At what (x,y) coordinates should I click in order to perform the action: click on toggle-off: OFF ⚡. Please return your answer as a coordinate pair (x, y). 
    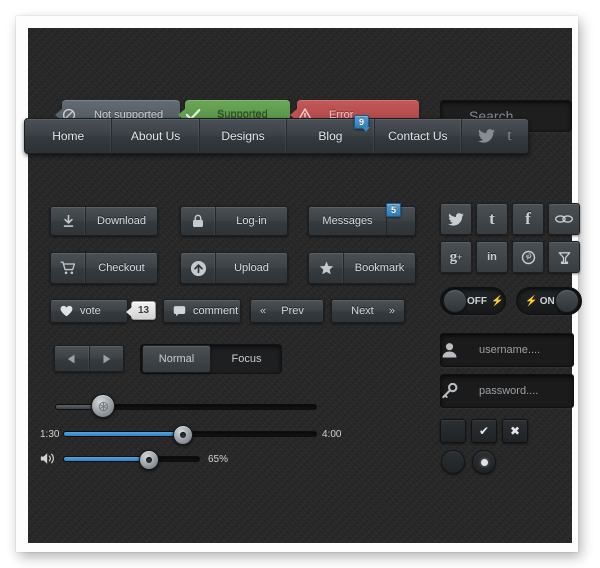
    Looking at the image, I should click on (473, 301).